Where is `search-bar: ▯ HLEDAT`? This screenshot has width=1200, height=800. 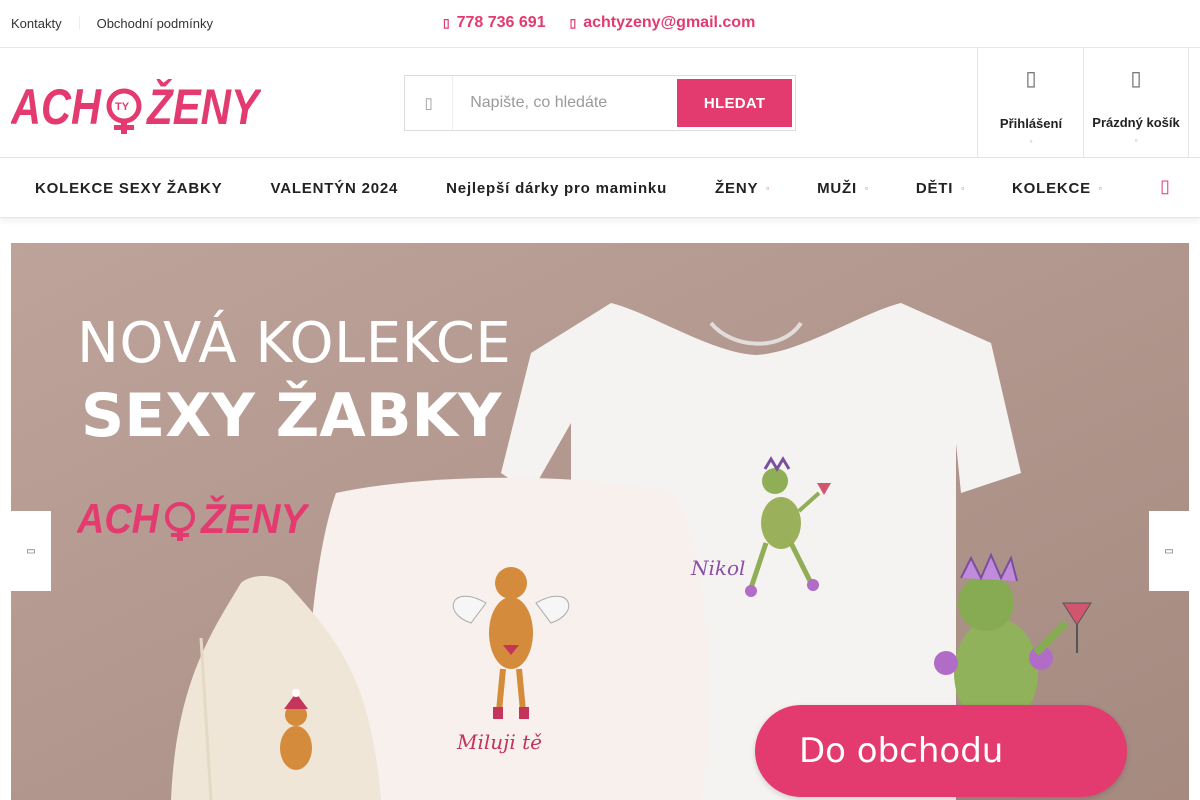 search-bar: ▯ HLEDAT is located at coordinates (600, 103).